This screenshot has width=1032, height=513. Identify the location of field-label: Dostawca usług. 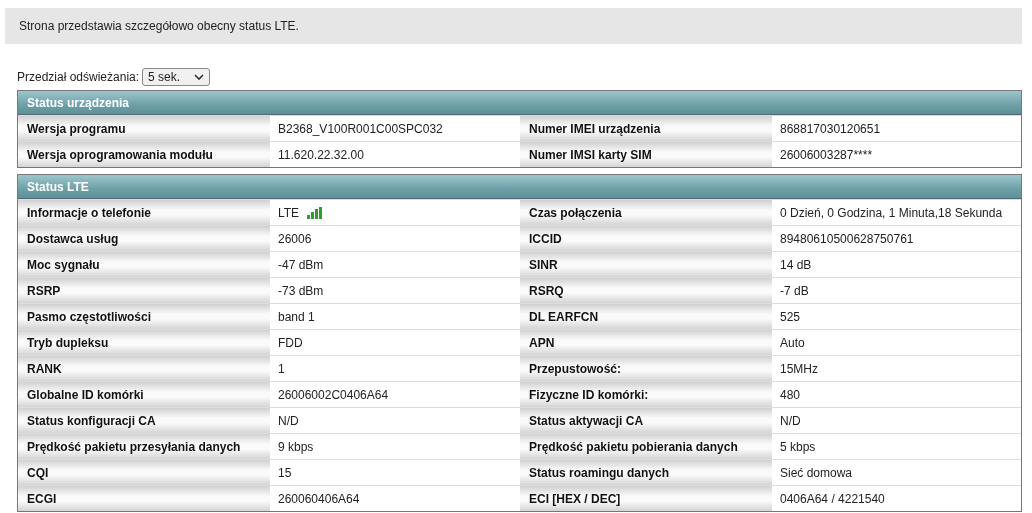
(144, 238).